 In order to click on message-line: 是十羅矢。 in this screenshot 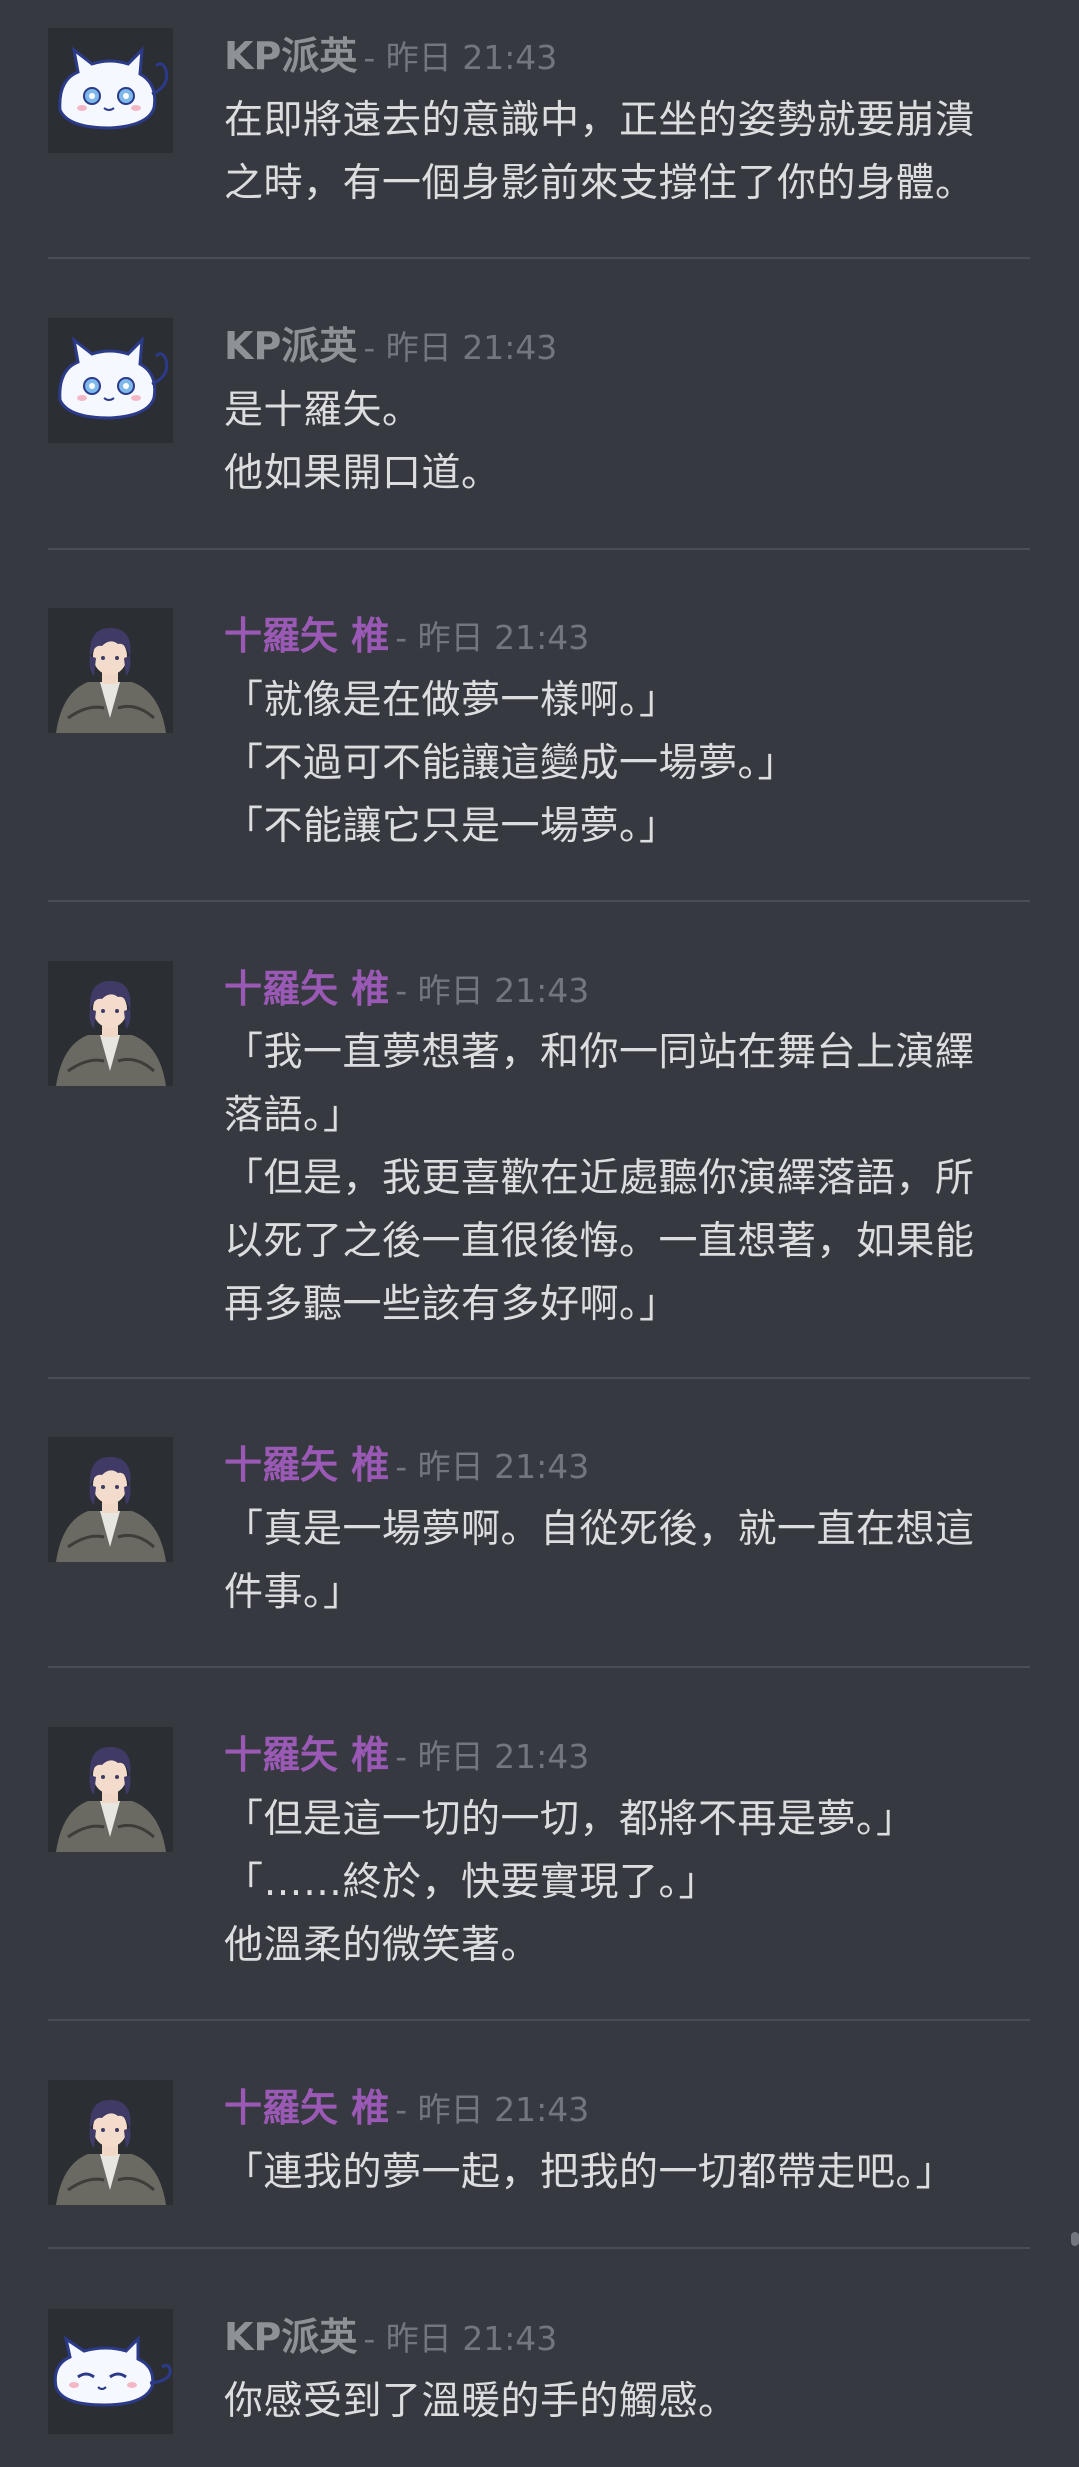, I will do `click(323, 410)`.